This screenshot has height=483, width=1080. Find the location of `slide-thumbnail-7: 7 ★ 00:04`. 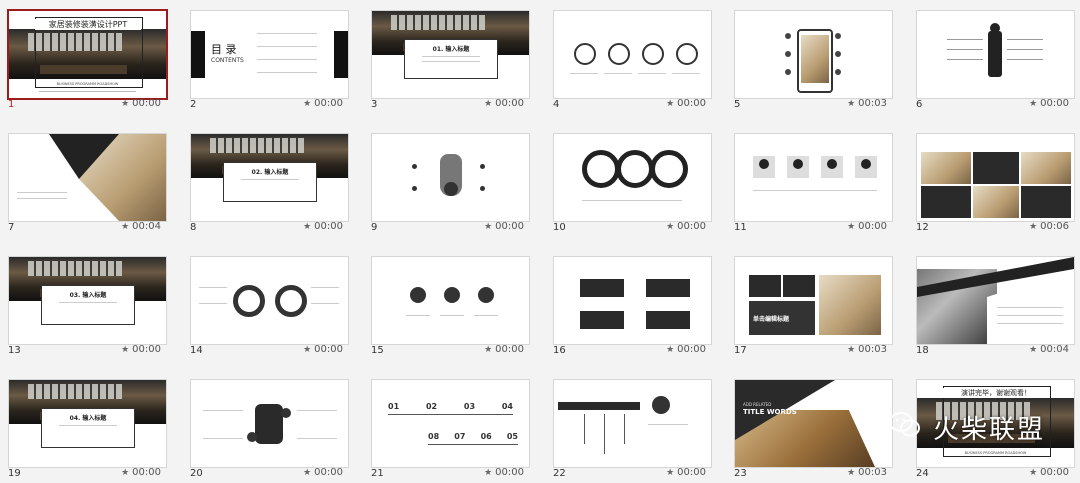

slide-thumbnail-7: 7 ★ 00:04 is located at coordinates (83, 178).